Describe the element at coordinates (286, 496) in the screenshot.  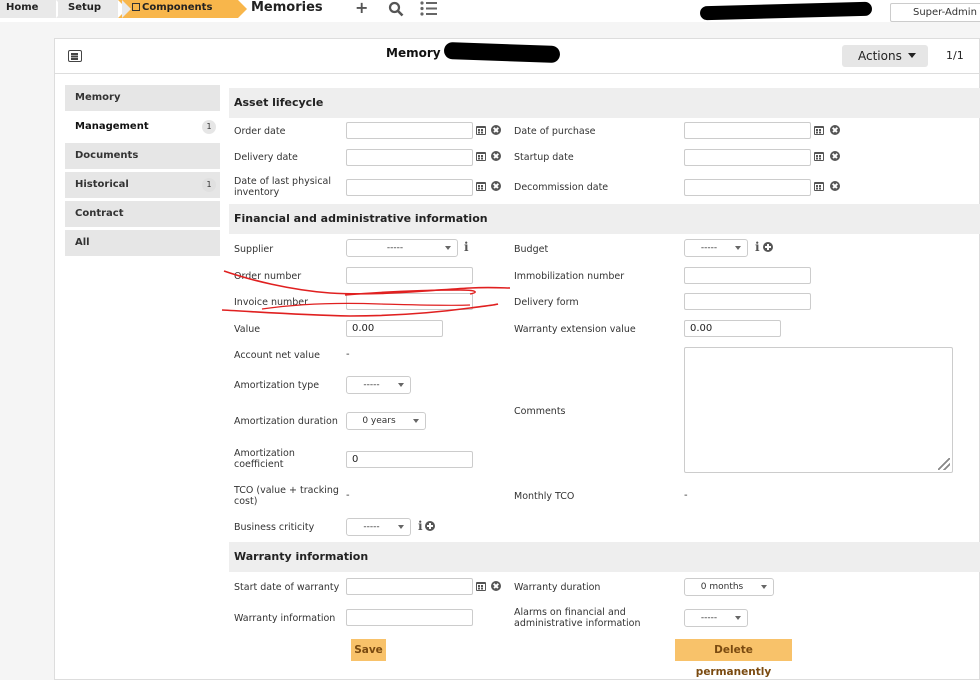
I see `tco-label: TCO (value + tracking cost)` at that location.